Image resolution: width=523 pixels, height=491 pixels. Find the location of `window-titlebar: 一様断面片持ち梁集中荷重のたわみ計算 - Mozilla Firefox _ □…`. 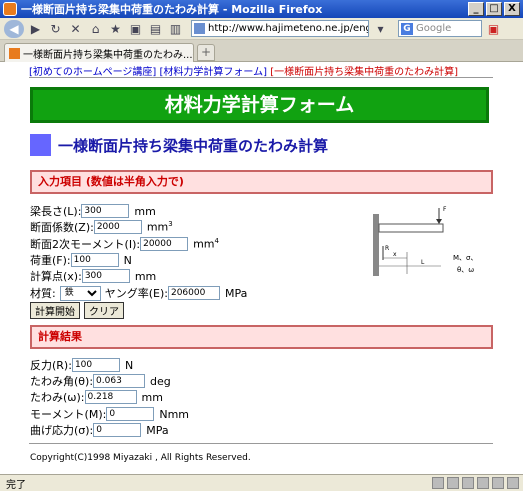

window-titlebar: 一様断面片持ち梁集中荷重のたわみ計算 - Mozilla Firefox _ □… is located at coordinates (261, 9).